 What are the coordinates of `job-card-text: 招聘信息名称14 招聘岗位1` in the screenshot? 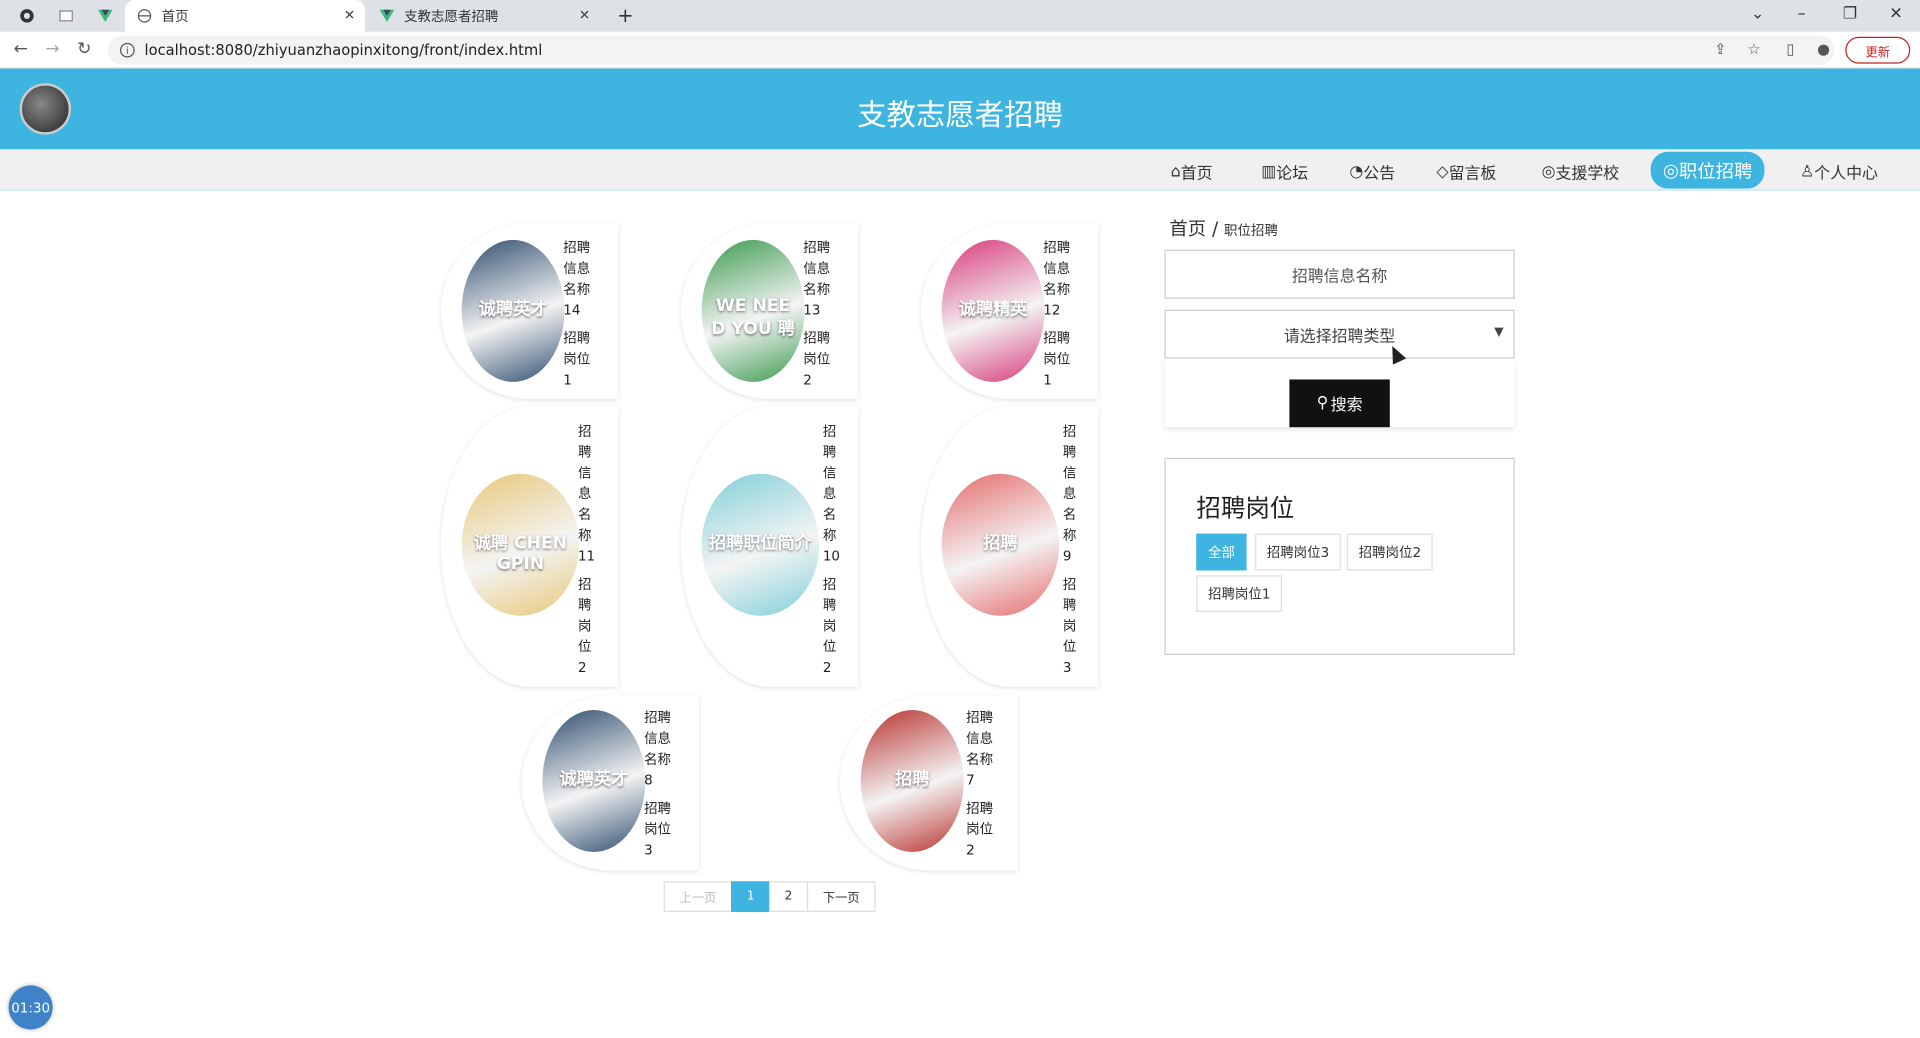 It's located at (579, 313).